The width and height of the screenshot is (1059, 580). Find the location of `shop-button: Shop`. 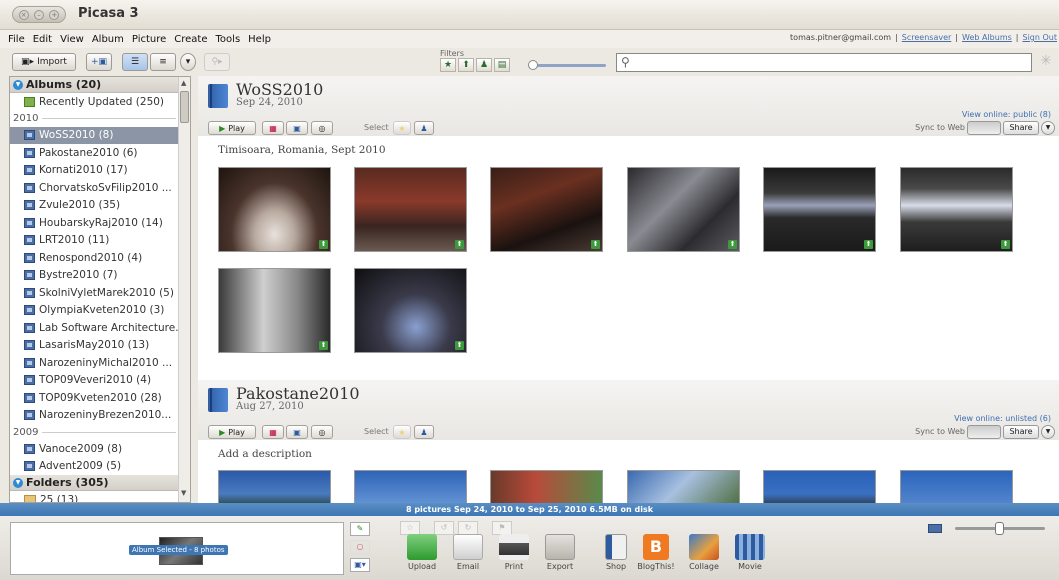

shop-button: Shop is located at coordinates (616, 552).